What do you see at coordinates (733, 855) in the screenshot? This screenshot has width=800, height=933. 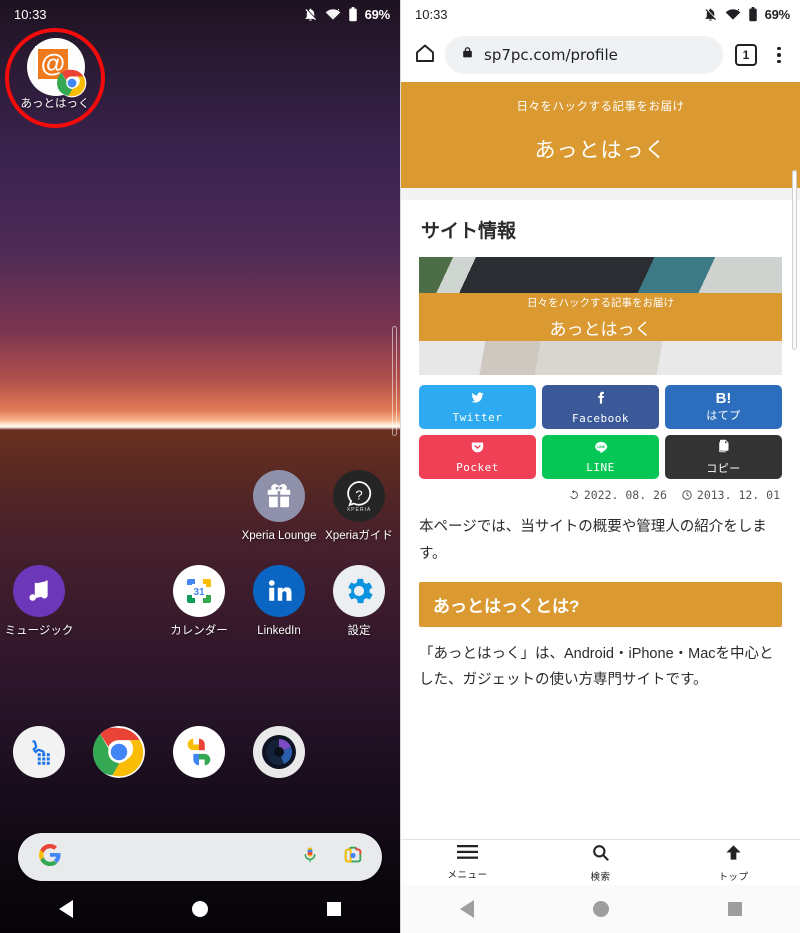 I see `arrow-up-icon` at bounding box center [733, 855].